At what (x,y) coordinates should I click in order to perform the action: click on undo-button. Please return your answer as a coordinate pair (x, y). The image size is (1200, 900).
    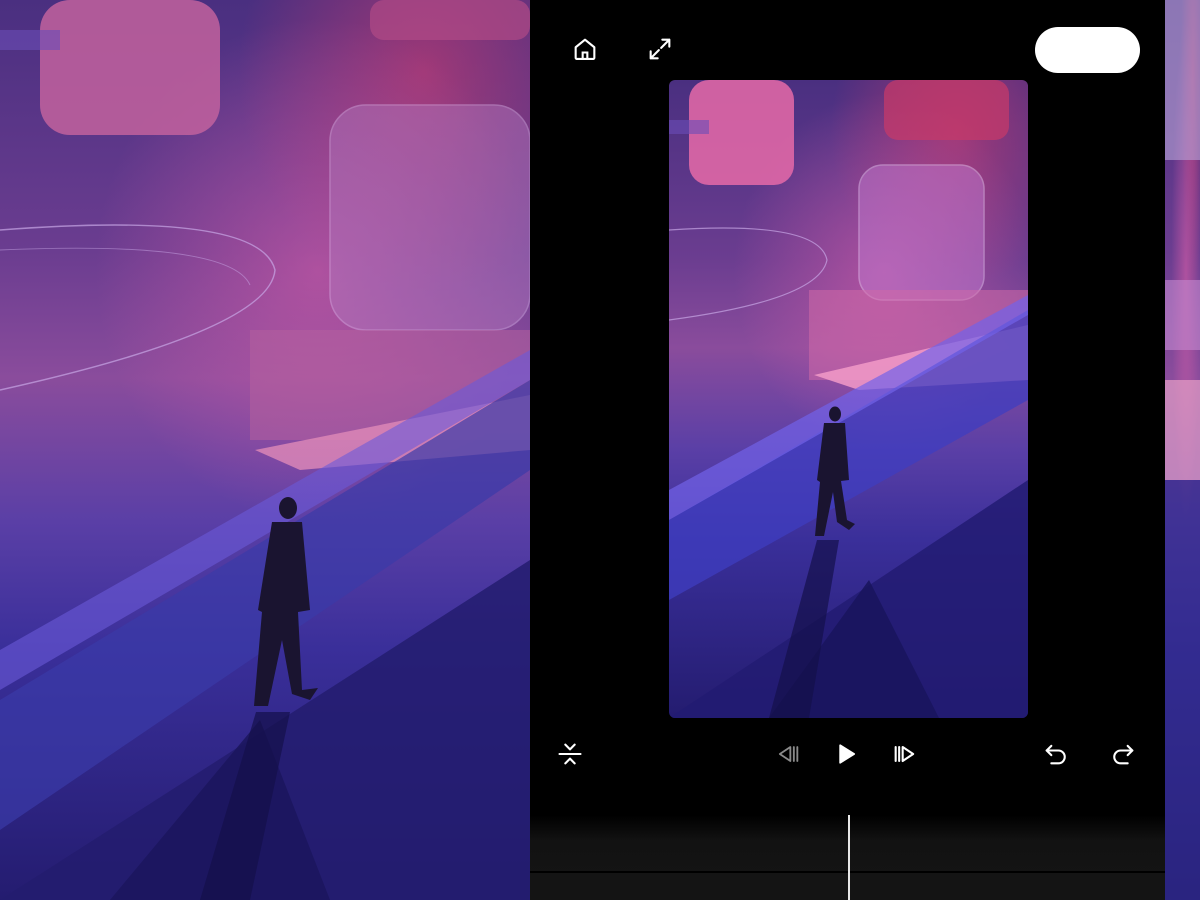
    Looking at the image, I should click on (1056, 754).